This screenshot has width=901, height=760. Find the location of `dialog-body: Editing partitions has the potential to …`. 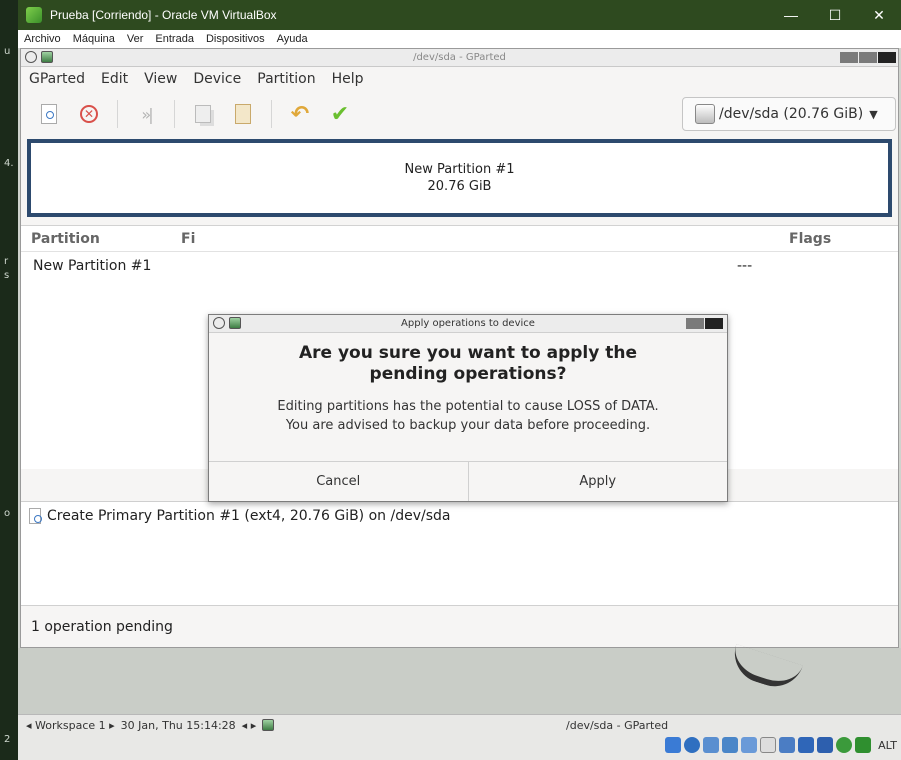

dialog-body: Editing partitions has the potential to … is located at coordinates (468, 416).